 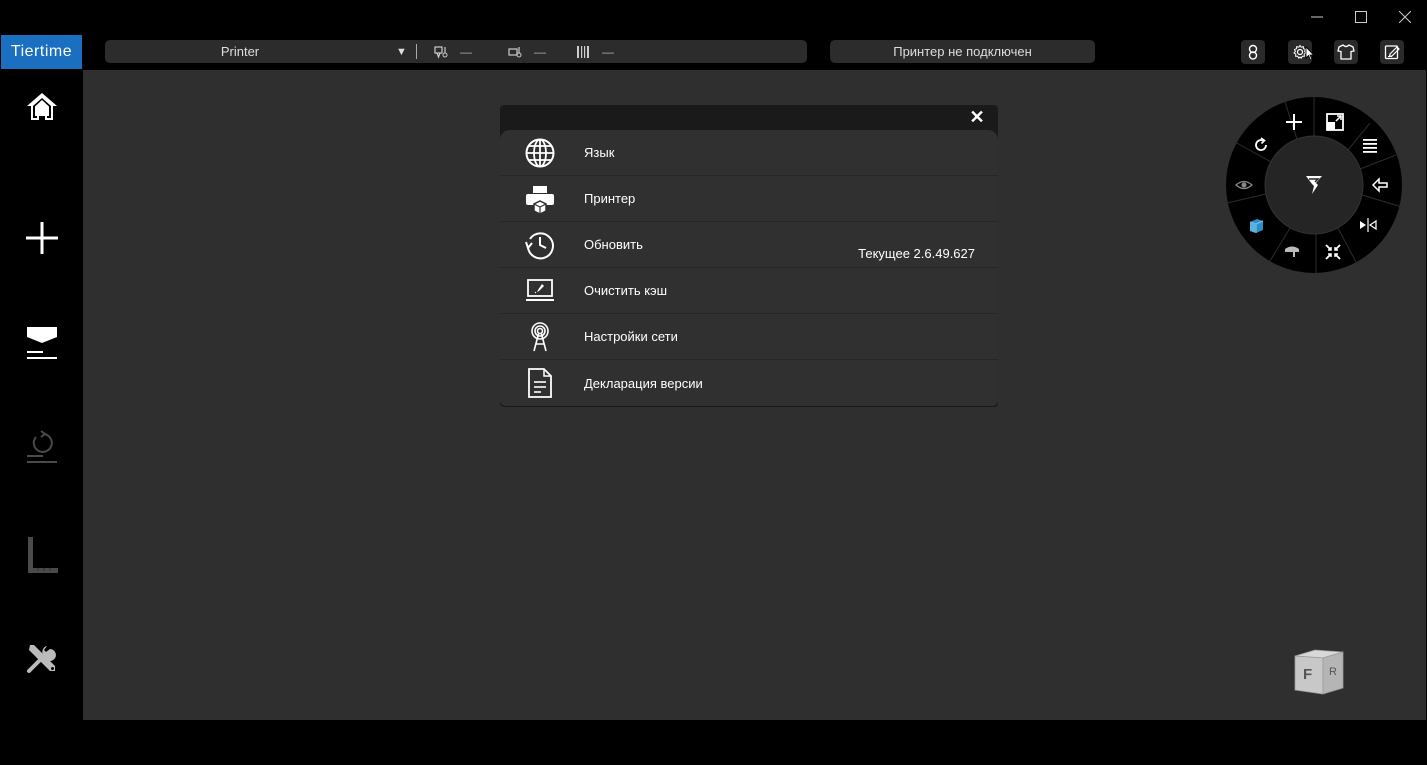 What do you see at coordinates (613, 244) in the screenshot?
I see `menu-item-label: Обновить` at bounding box center [613, 244].